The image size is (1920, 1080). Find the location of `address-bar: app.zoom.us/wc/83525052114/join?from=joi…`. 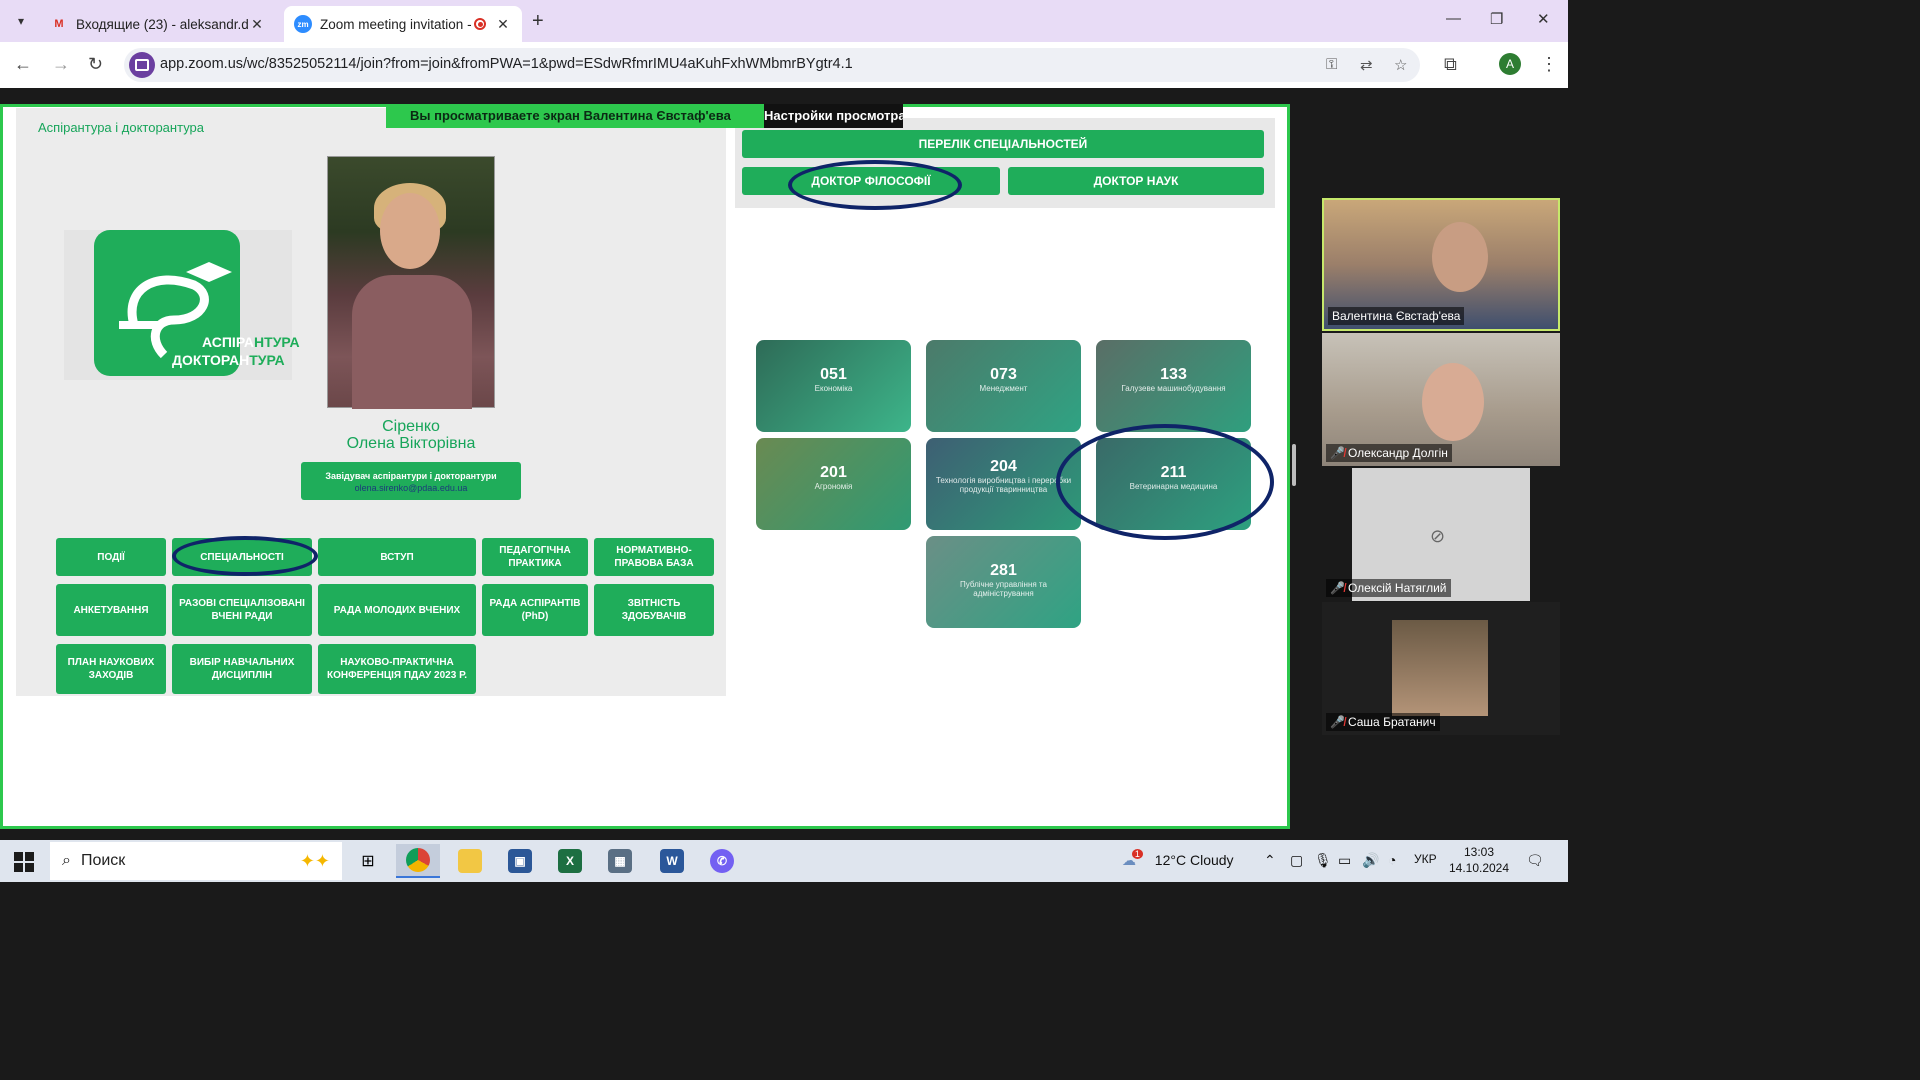

address-bar: app.zoom.us/wc/83525052114/join?from=joi… is located at coordinates (772, 65).